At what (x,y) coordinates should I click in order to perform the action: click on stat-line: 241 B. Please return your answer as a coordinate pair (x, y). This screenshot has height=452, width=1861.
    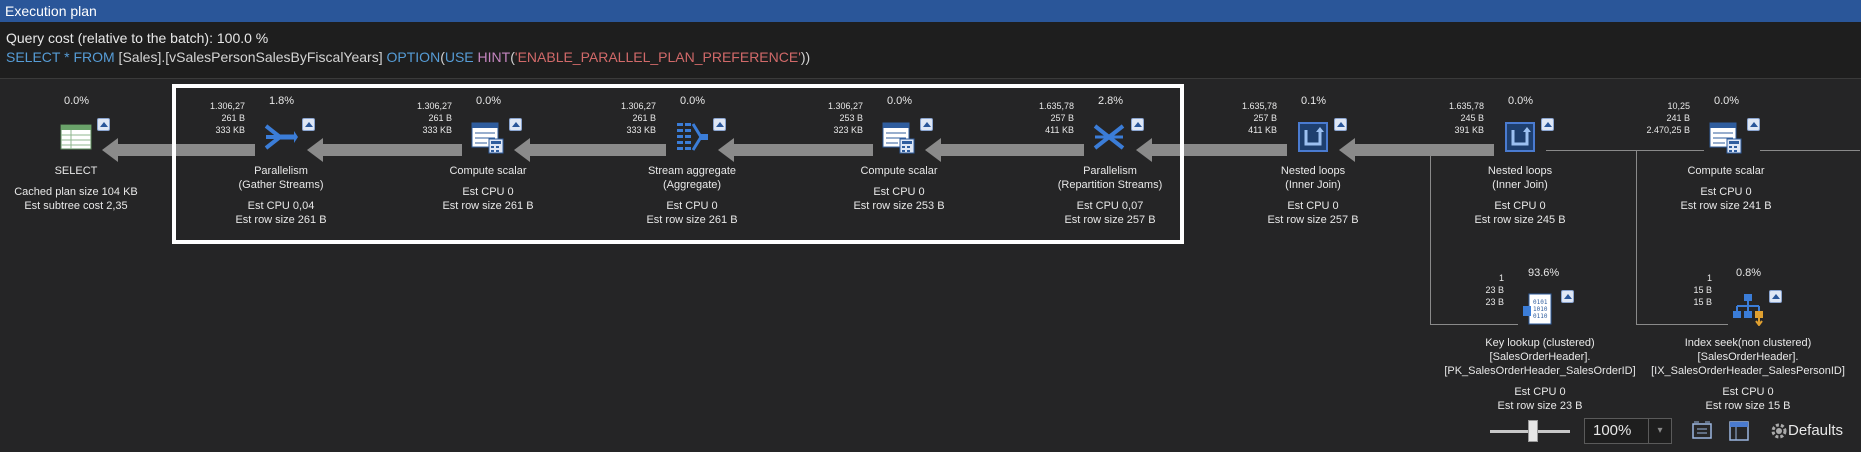
    Looking at the image, I should click on (1678, 118).